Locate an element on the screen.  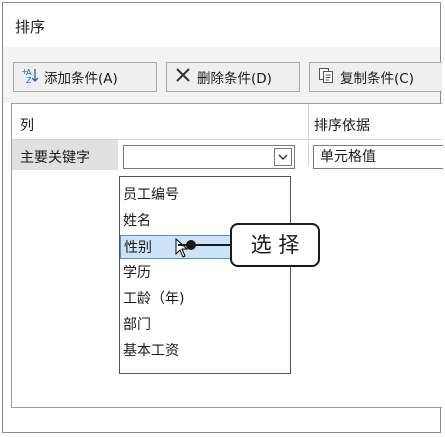
svg-text: Z is located at coordinates (29, 80).